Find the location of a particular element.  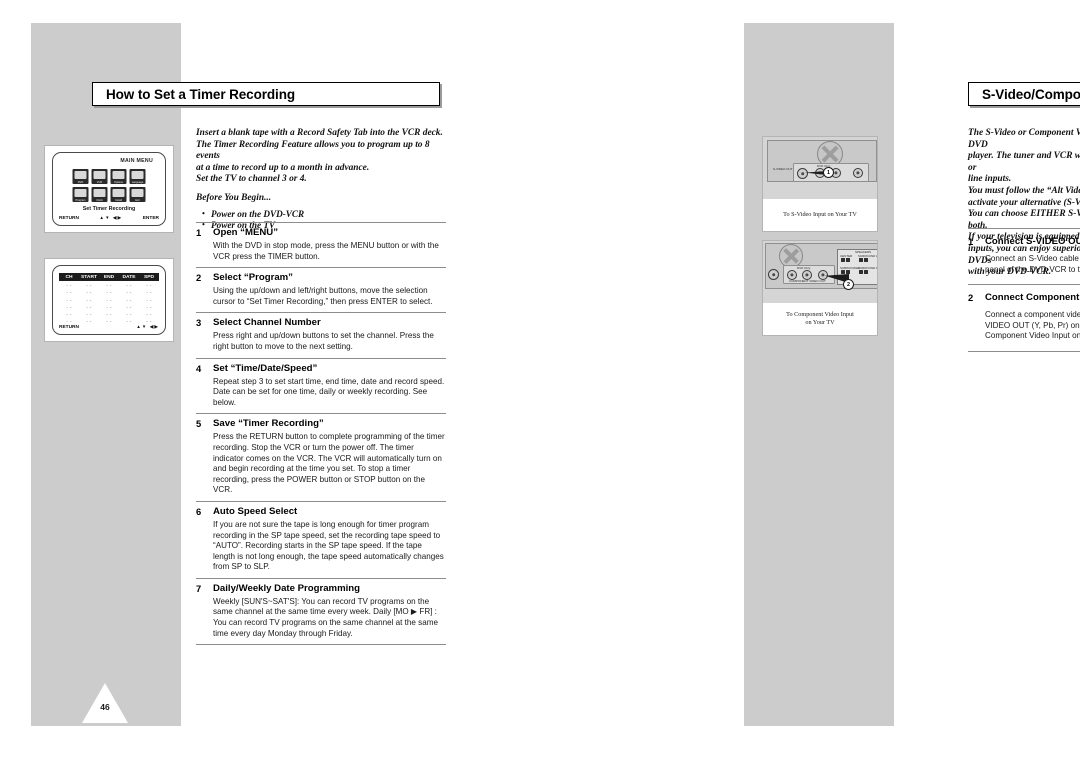

step-number: 6 is located at coordinates (199, 511).